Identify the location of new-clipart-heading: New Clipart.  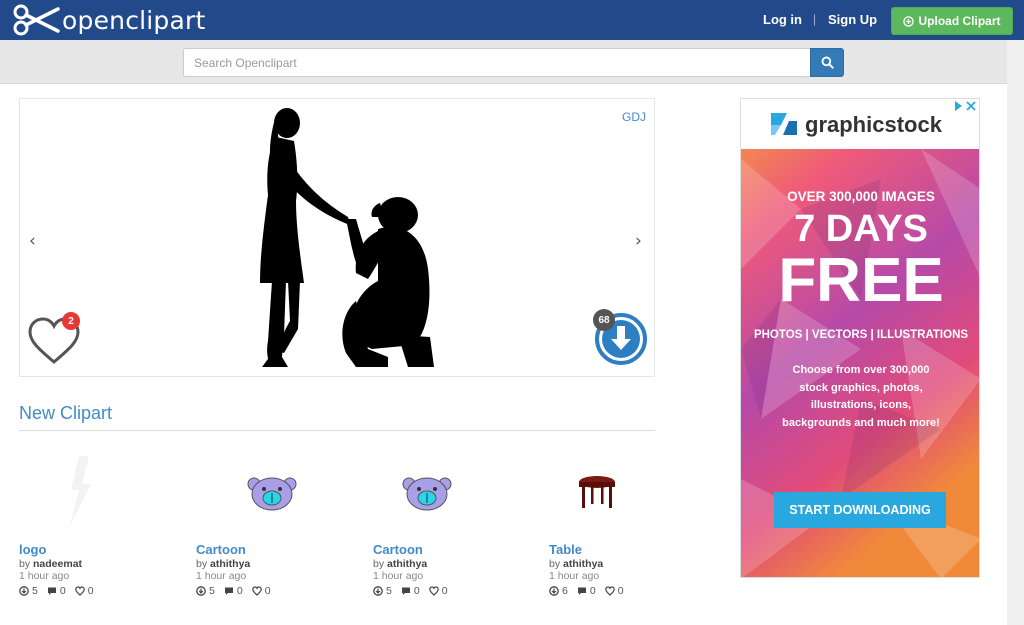
(66, 413).